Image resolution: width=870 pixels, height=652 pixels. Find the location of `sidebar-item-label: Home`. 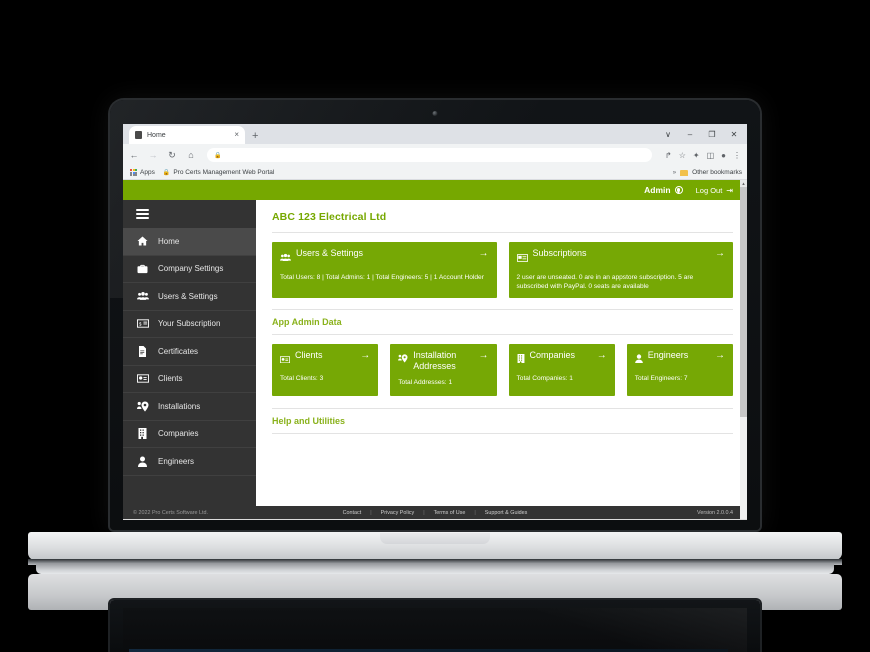

sidebar-item-label: Home is located at coordinates (169, 241).